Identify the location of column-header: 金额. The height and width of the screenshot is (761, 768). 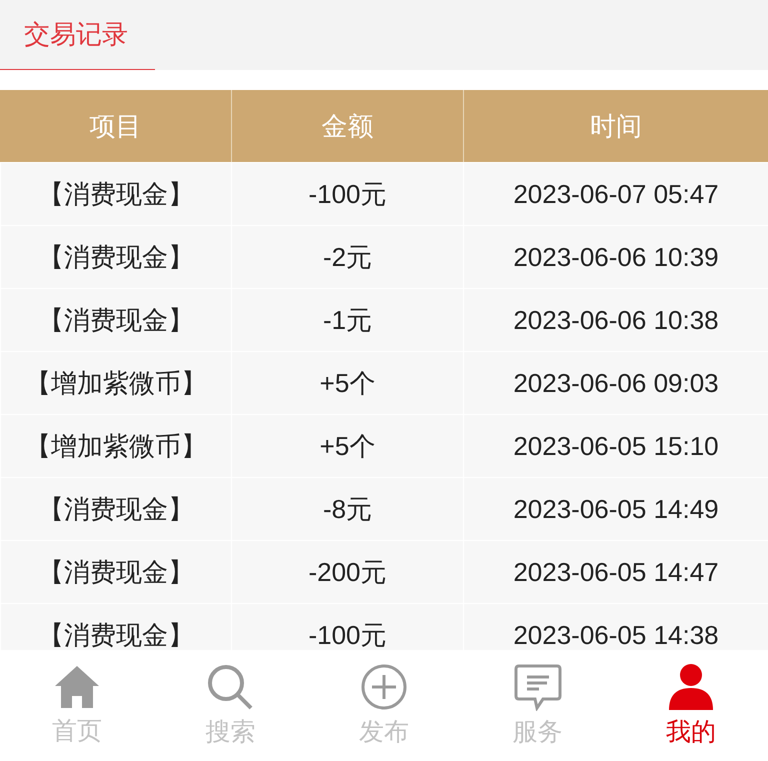
(347, 126).